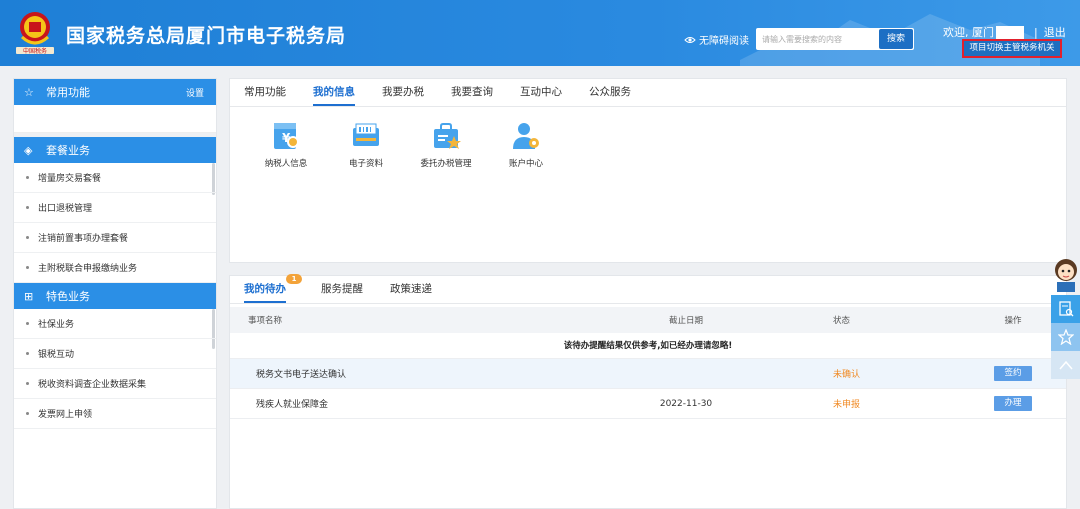  Describe the element at coordinates (265, 321) in the screenshot. I see `column-header-item-name: 事项名称` at that location.